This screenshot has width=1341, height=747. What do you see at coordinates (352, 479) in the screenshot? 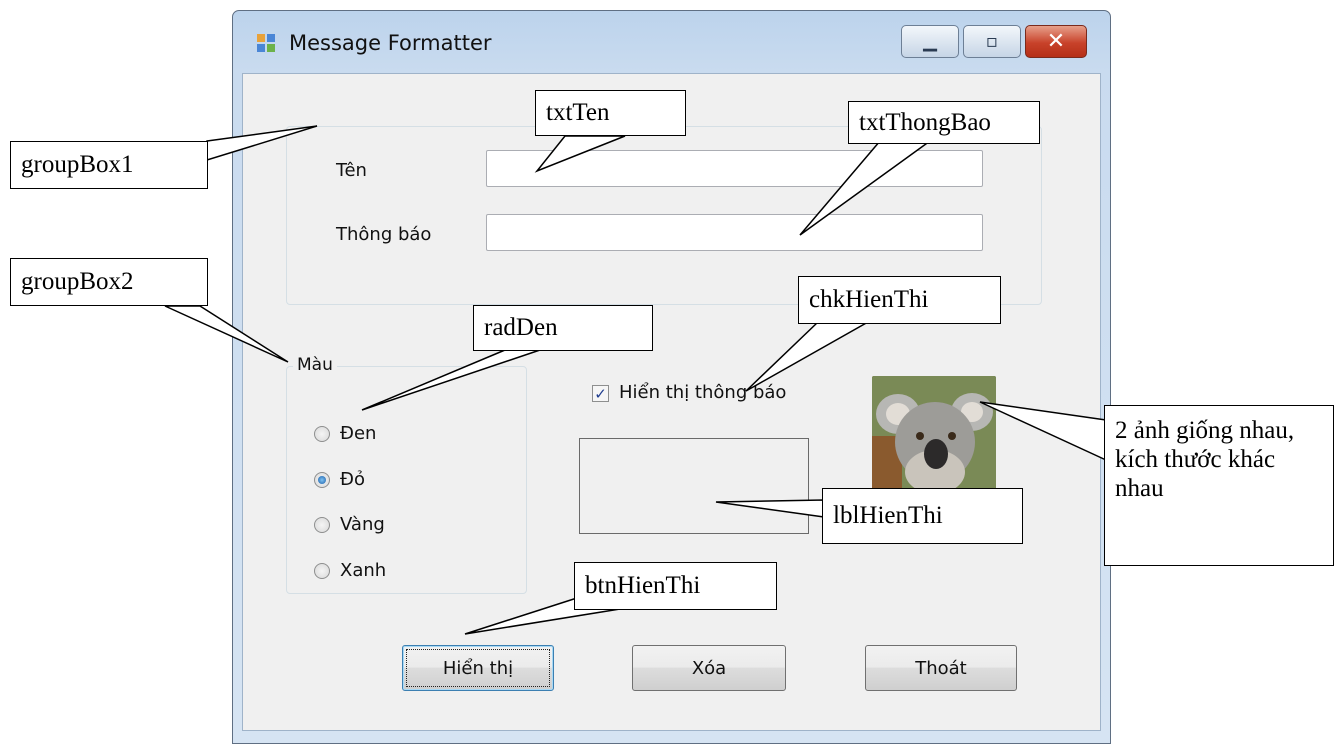
I see `radio-do-label: Đỏ` at bounding box center [352, 479].